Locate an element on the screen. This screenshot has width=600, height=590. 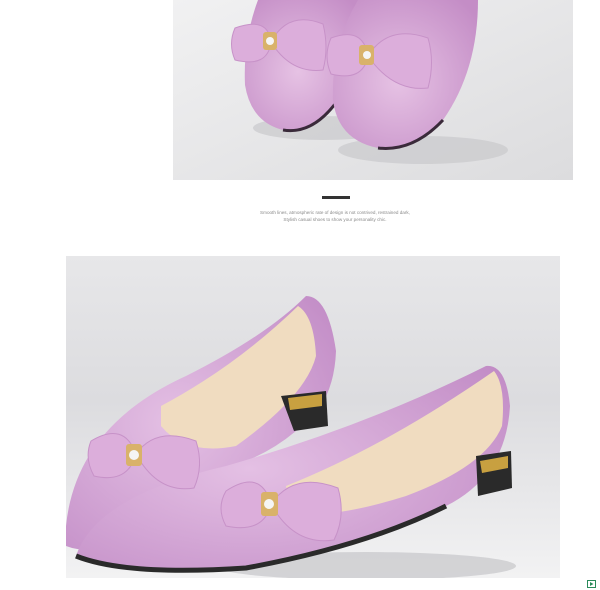
play-button is located at coordinates (591, 584).